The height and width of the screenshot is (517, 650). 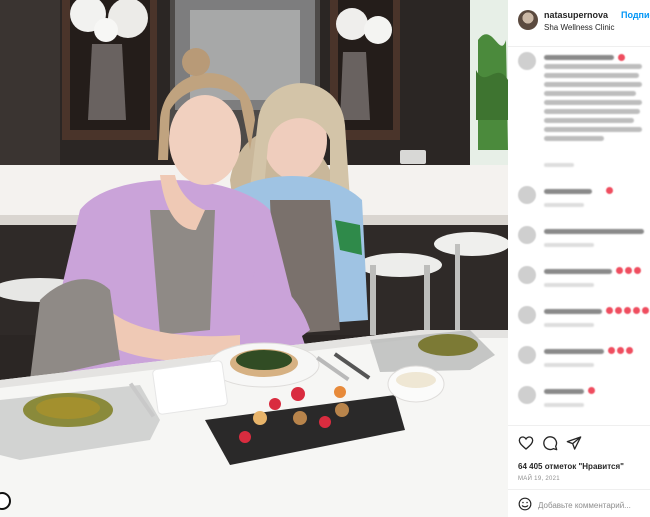 What do you see at coordinates (528, 20) in the screenshot?
I see `avatar` at bounding box center [528, 20].